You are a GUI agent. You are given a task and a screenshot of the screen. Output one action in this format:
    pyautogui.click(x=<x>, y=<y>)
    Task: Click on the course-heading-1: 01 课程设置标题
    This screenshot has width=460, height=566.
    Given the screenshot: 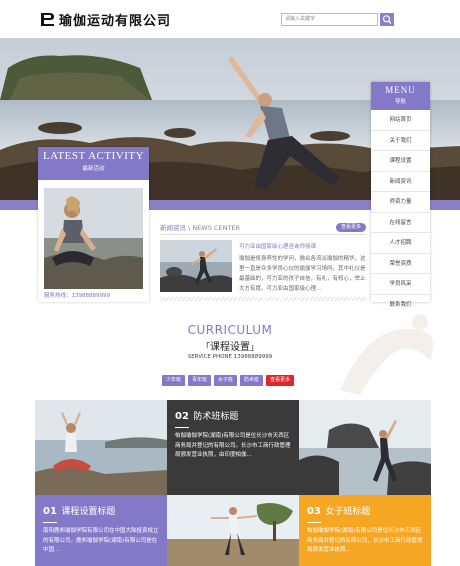 What is the action you would take?
    pyautogui.click(x=101, y=510)
    